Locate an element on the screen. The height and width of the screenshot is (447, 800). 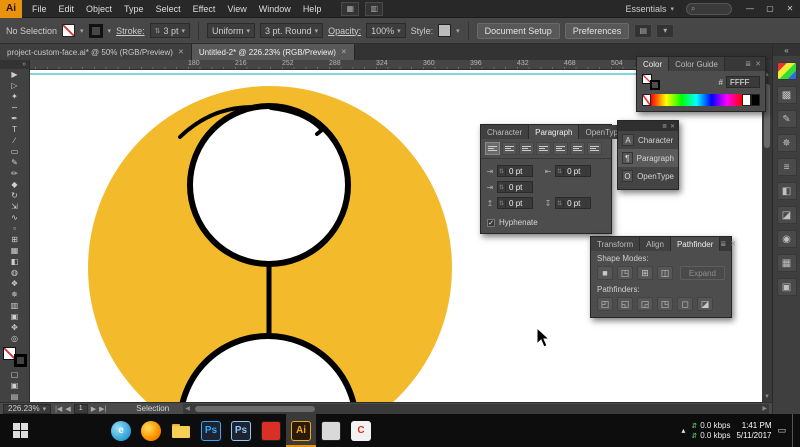
direct-selection-tool: ▷ is located at coordinates (15, 85).